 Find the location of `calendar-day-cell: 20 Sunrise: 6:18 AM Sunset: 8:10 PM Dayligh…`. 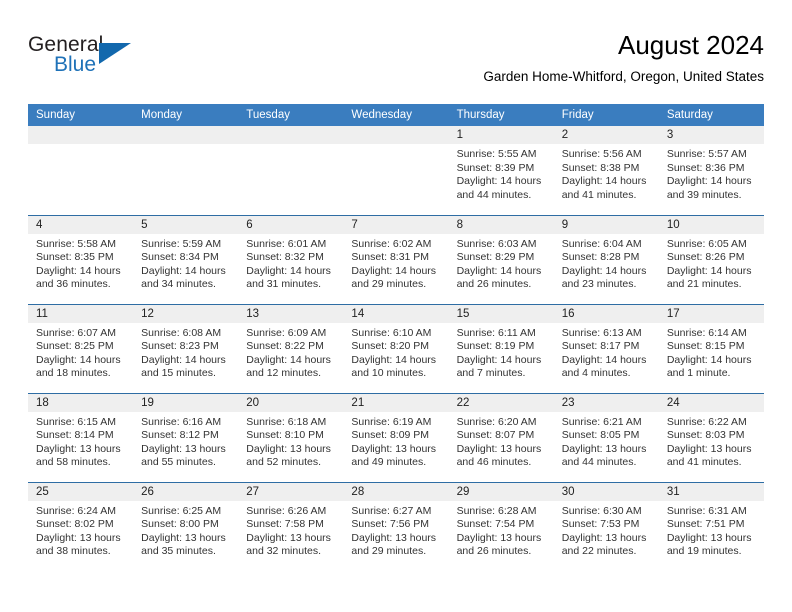

calendar-day-cell: 20 Sunrise: 6:18 AM Sunset: 8:10 PM Dayligh… is located at coordinates (291, 437).